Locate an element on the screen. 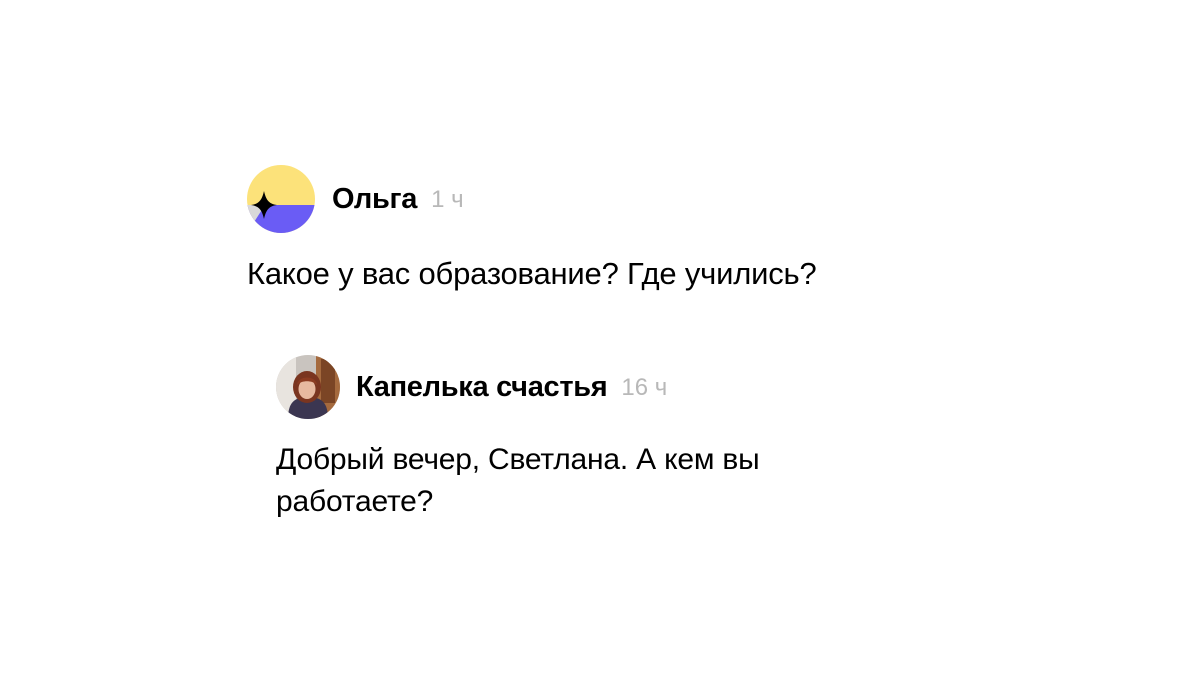 Image resolution: width=1200 pixels, height=674 pixels. user-photo-icon is located at coordinates (308, 387).